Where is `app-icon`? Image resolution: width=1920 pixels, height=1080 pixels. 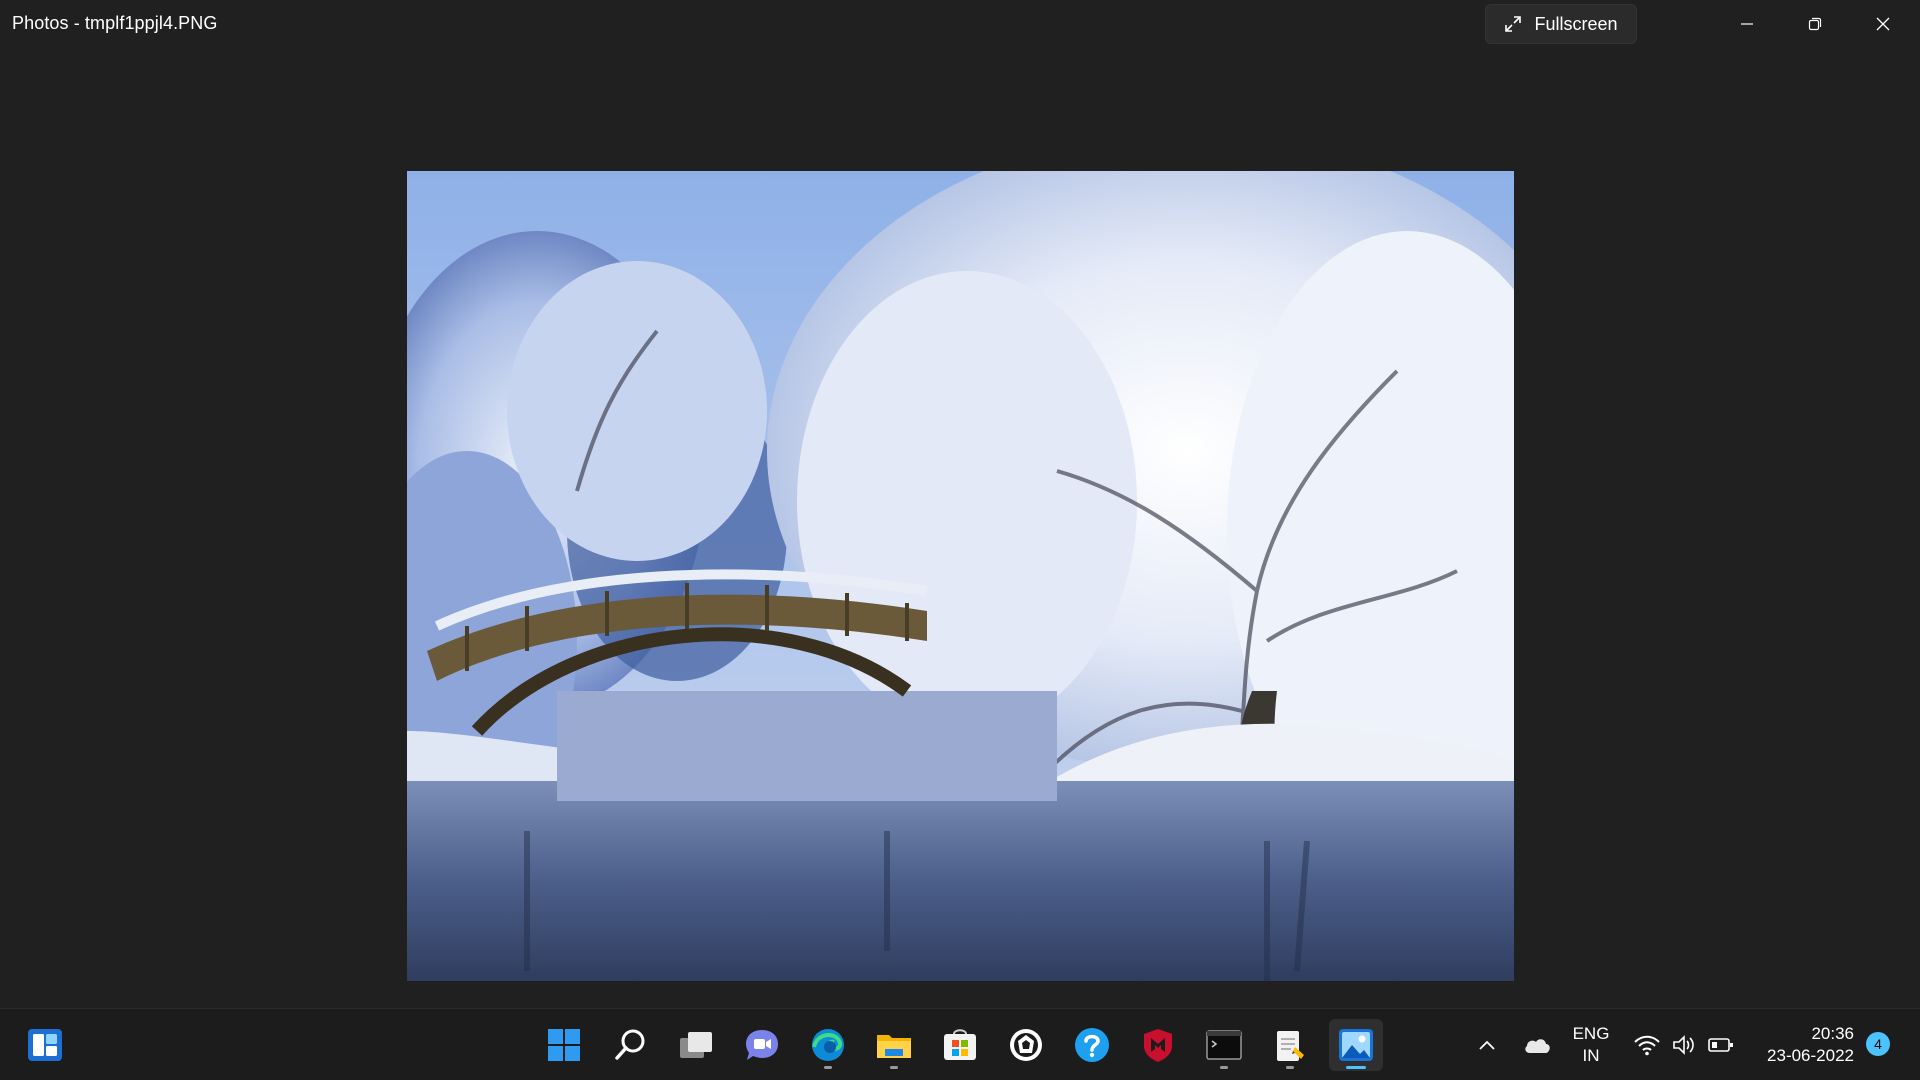 app-icon is located at coordinates (1026, 1045).